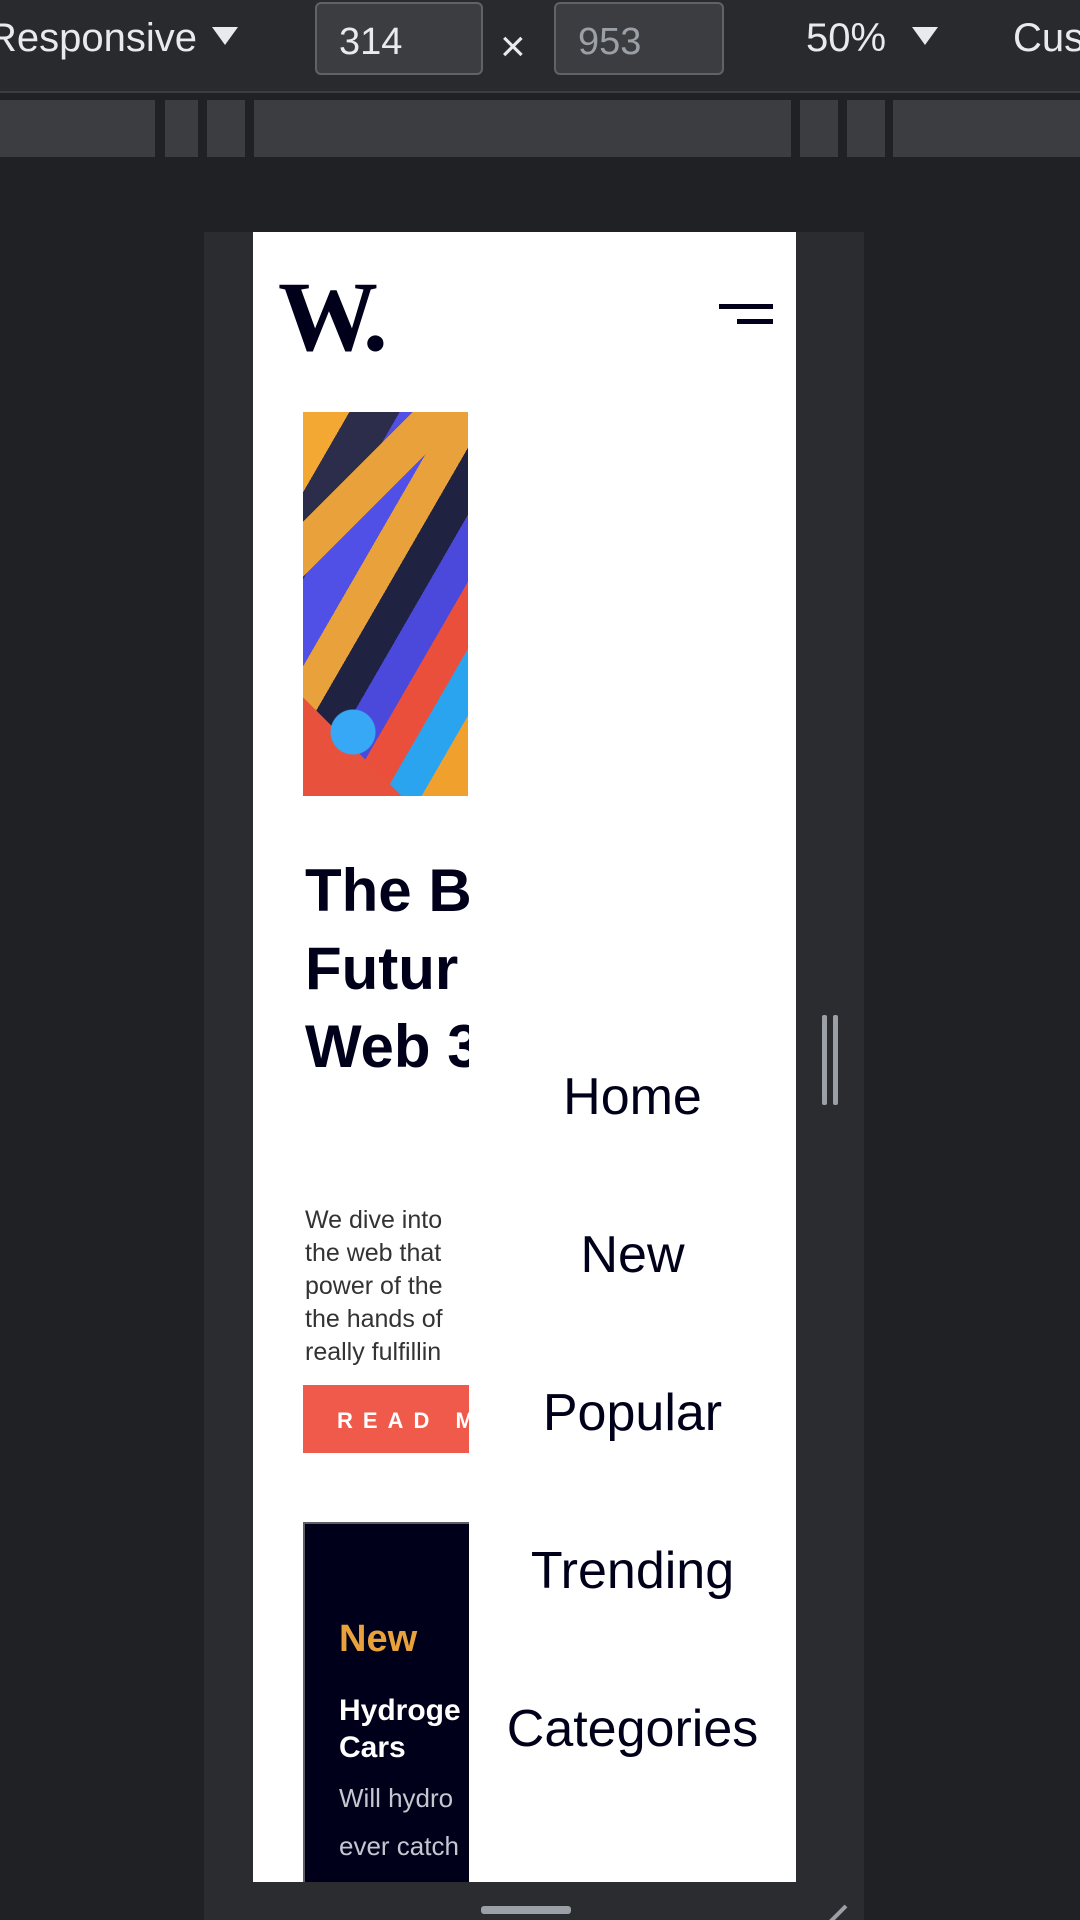 The image size is (1080, 1920). I want to click on height-input: 953, so click(639, 38).